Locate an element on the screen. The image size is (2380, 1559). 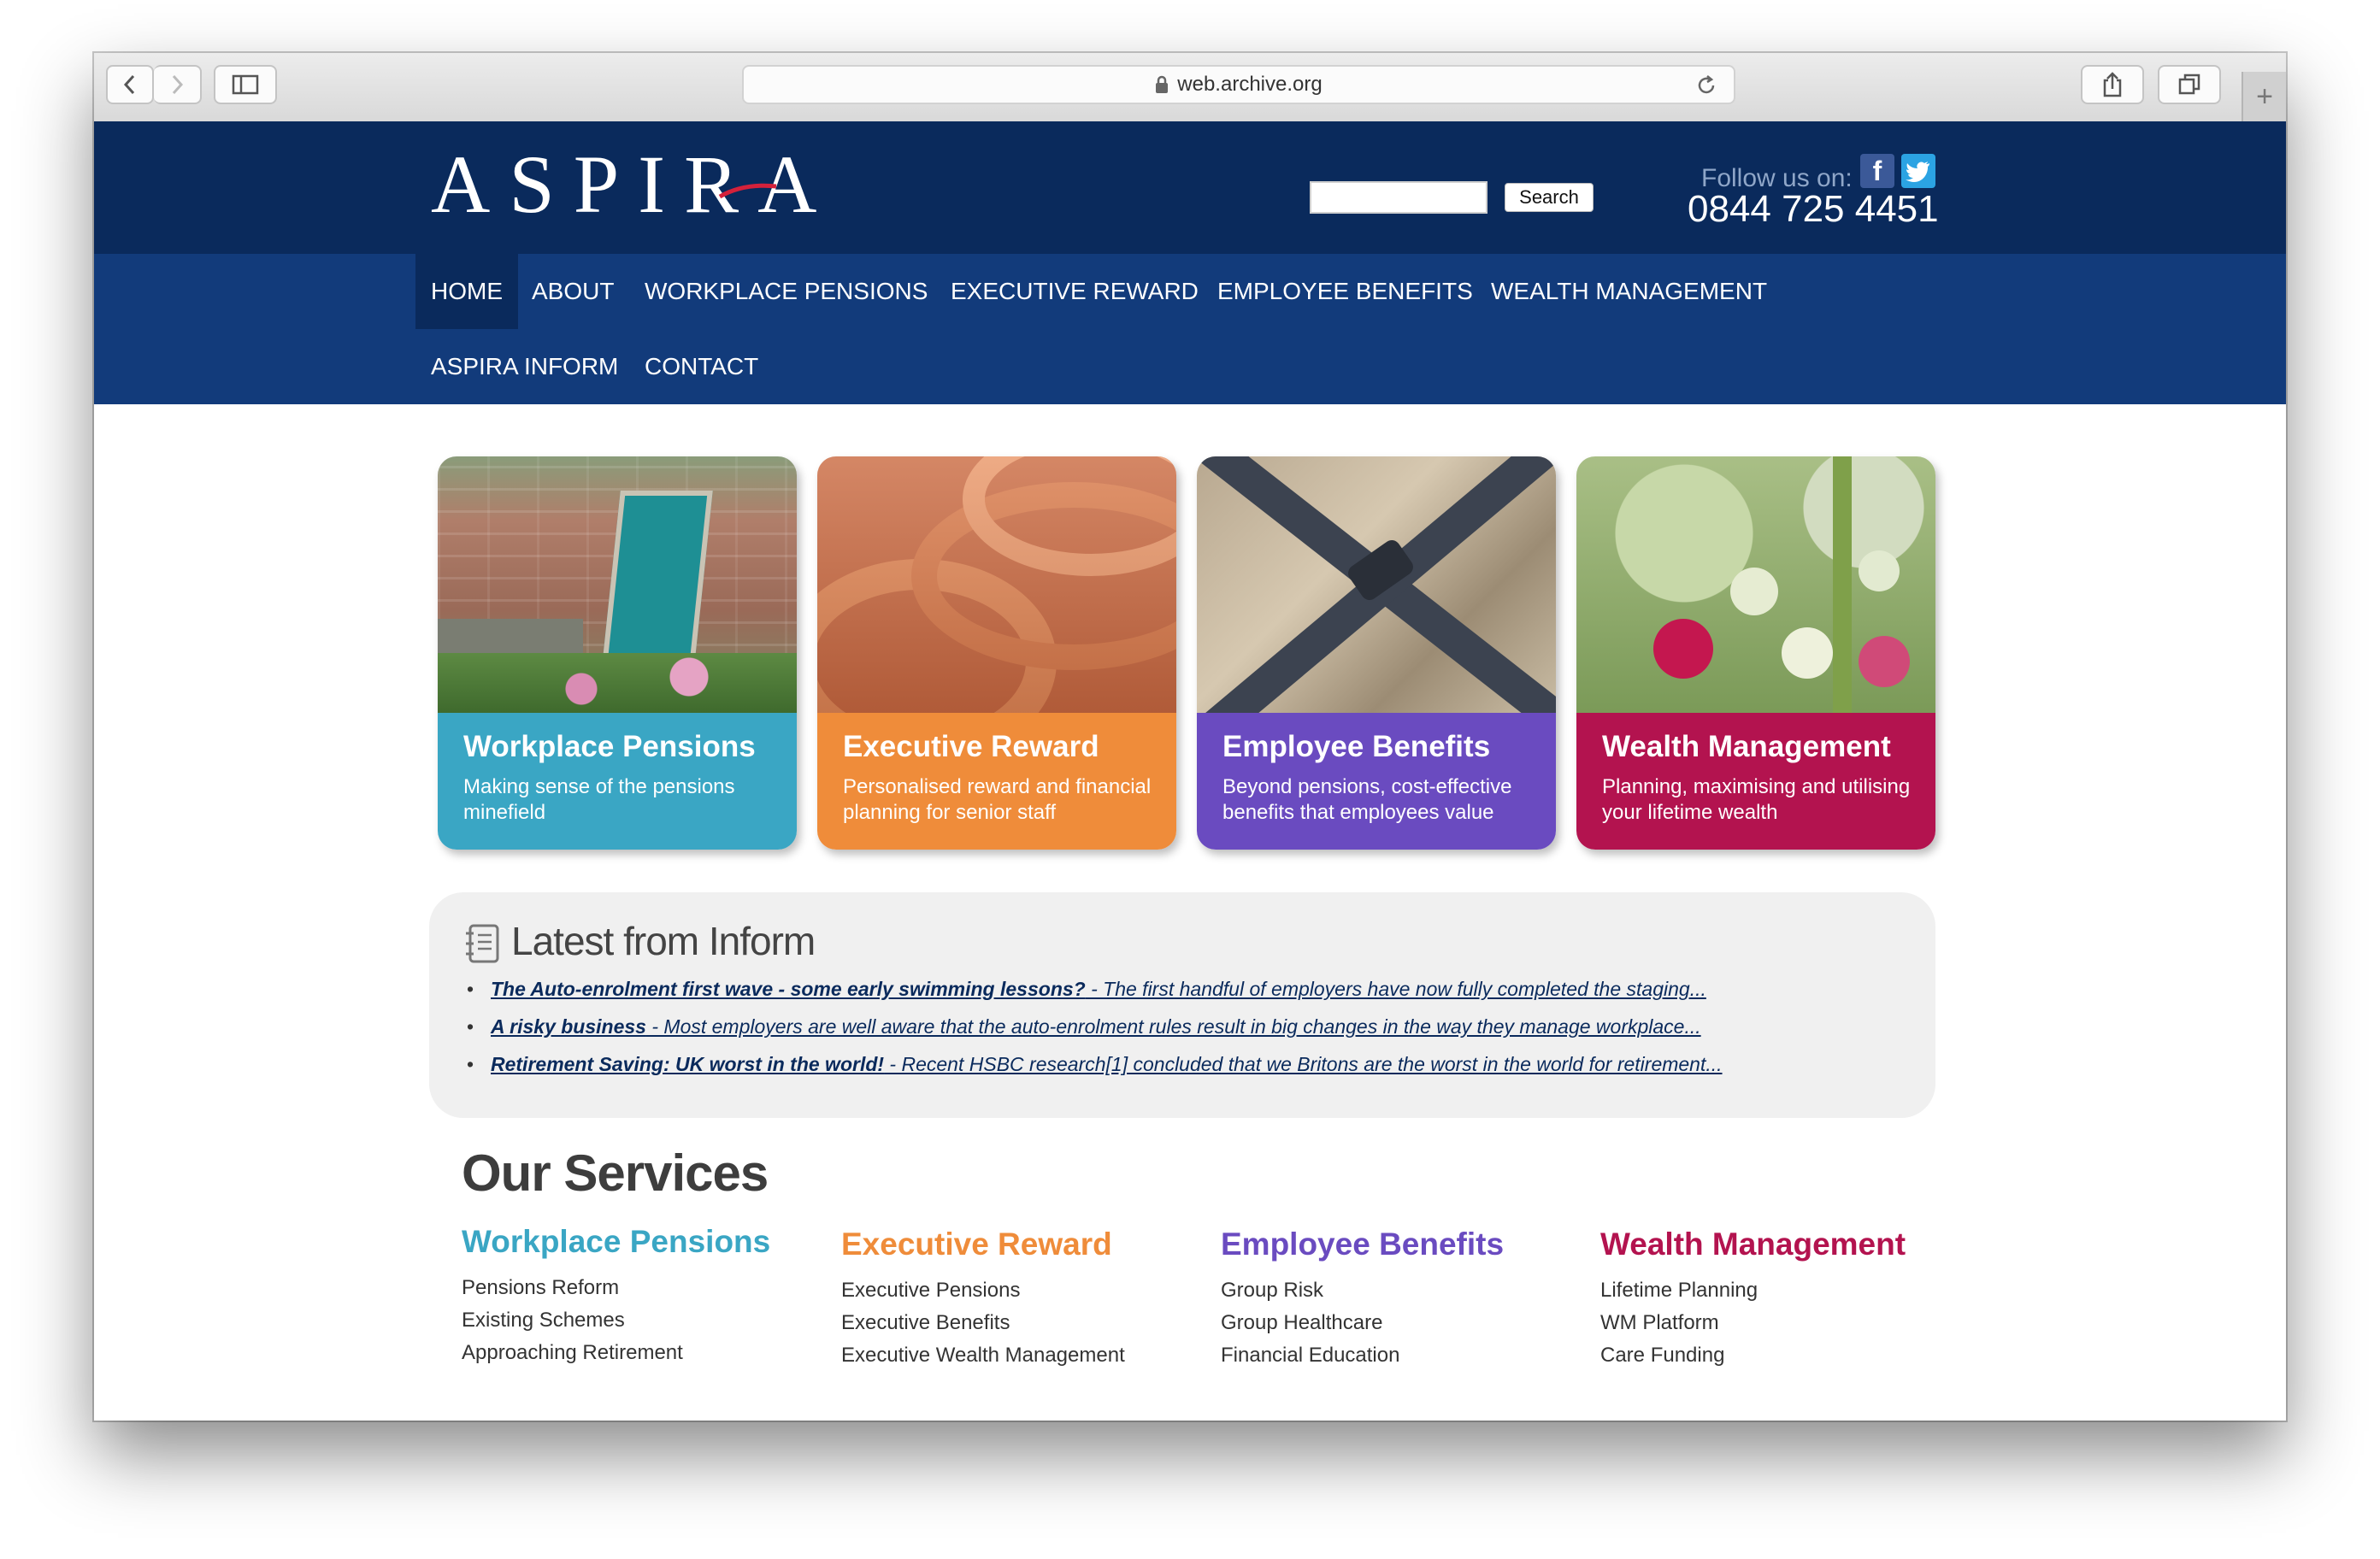
article-headline: A risky business is located at coordinates (568, 1026).